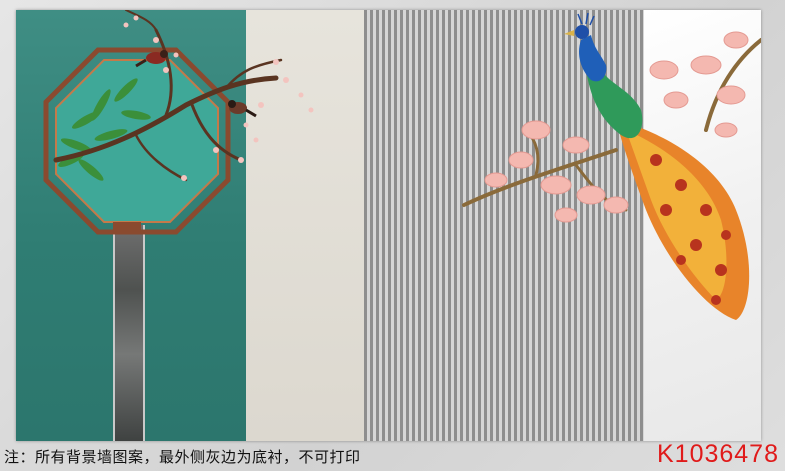 Image resolution: width=785 pixels, height=471 pixels. Describe the element at coordinates (242, 109) in the screenshot. I see `sparrow-bird` at that location.